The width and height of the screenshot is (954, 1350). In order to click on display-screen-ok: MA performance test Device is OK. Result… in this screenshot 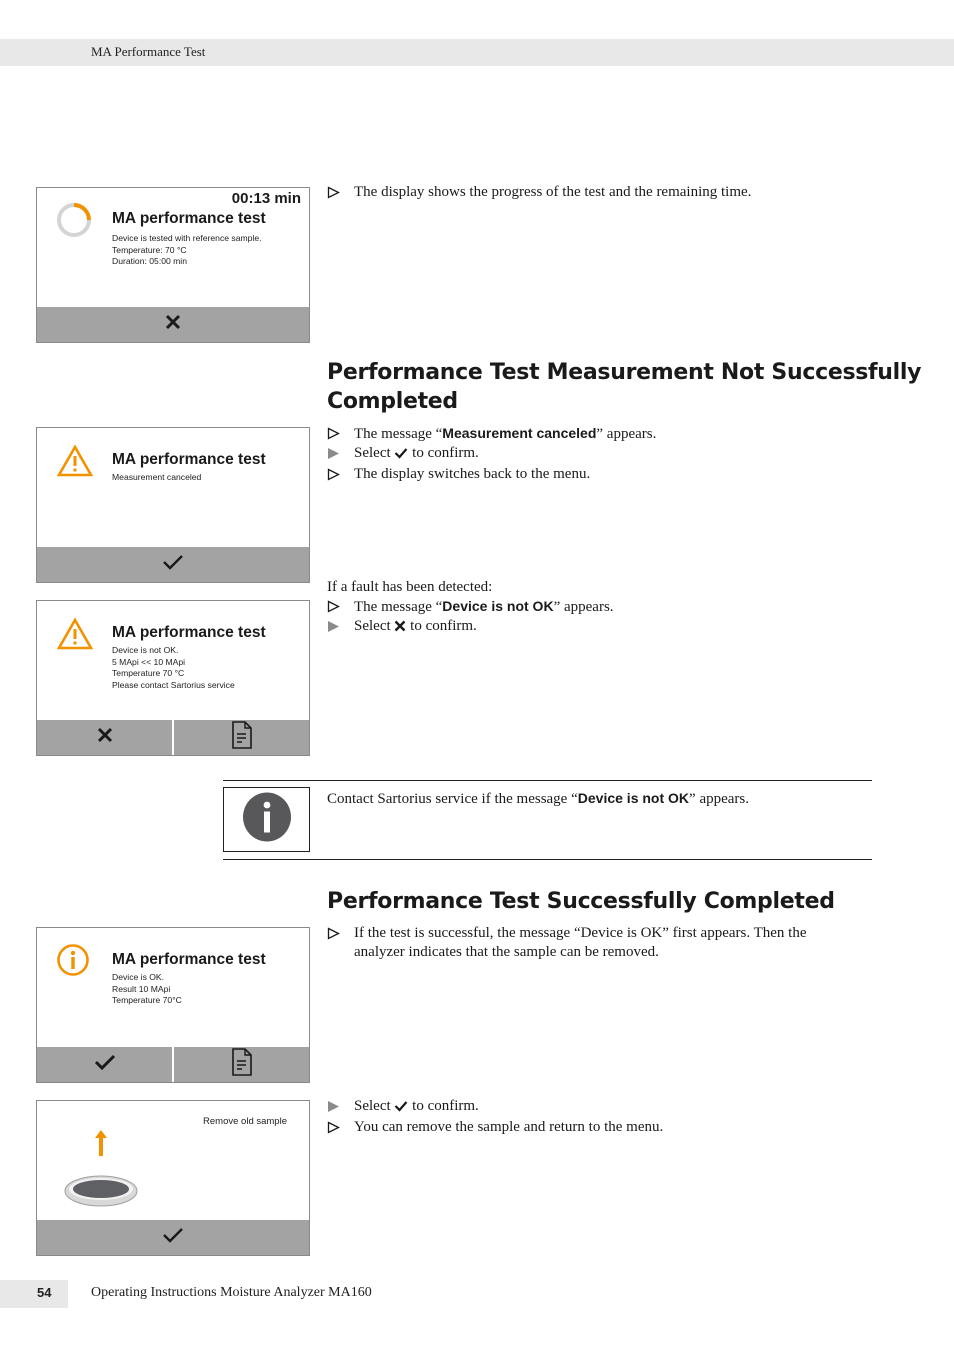, I will do `click(173, 1005)`.